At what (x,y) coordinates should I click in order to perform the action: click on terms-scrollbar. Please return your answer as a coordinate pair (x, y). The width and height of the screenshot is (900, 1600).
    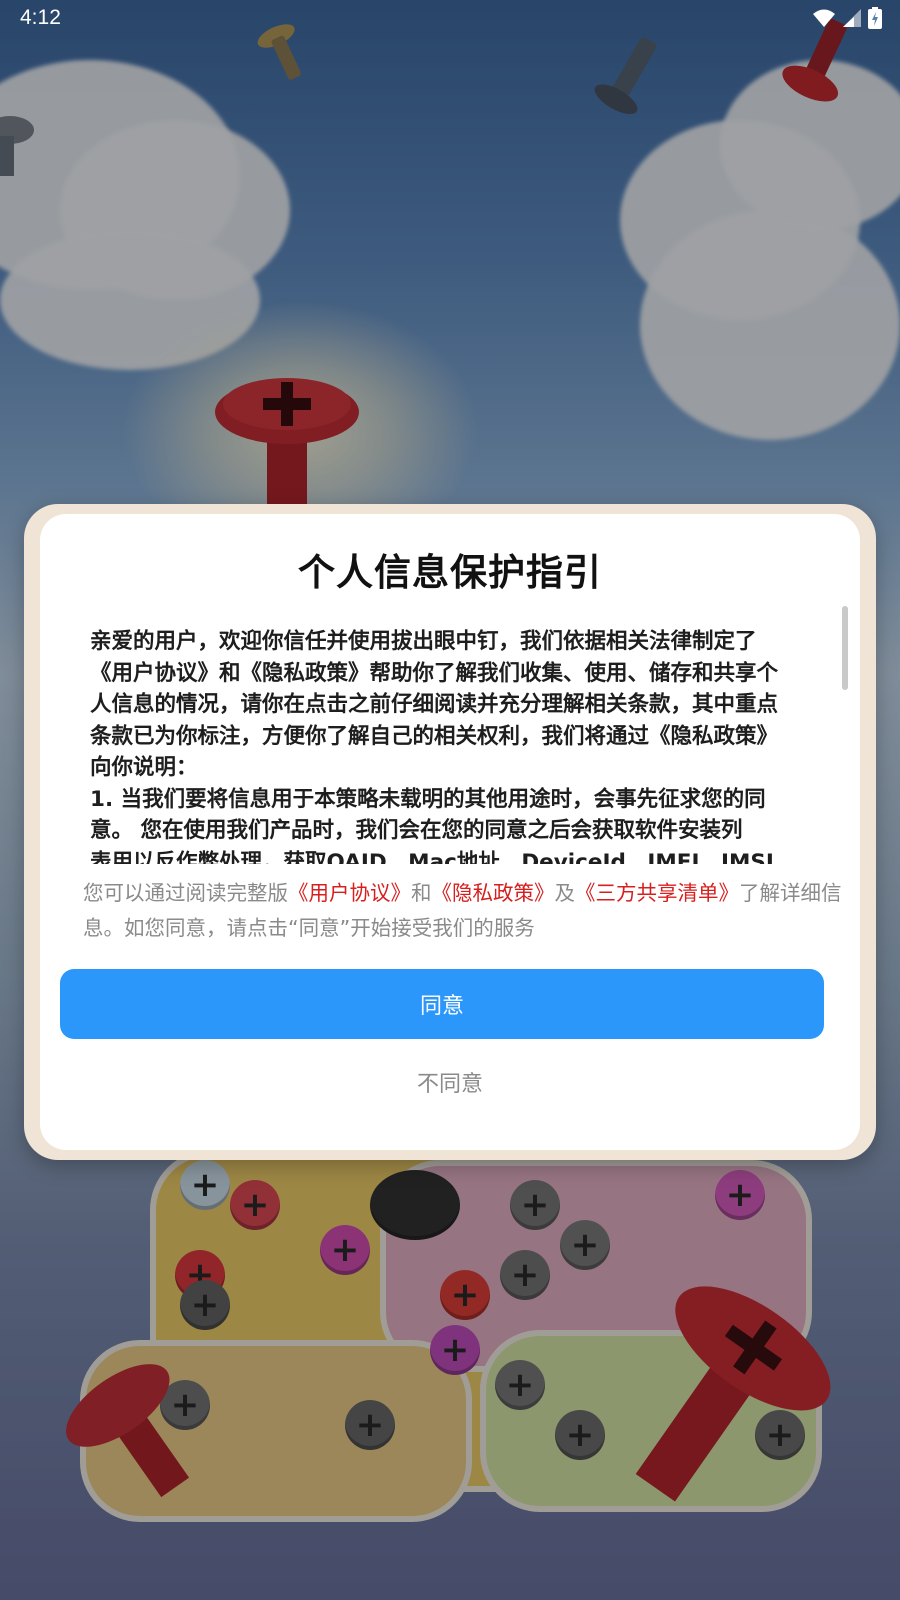
    Looking at the image, I should click on (845, 648).